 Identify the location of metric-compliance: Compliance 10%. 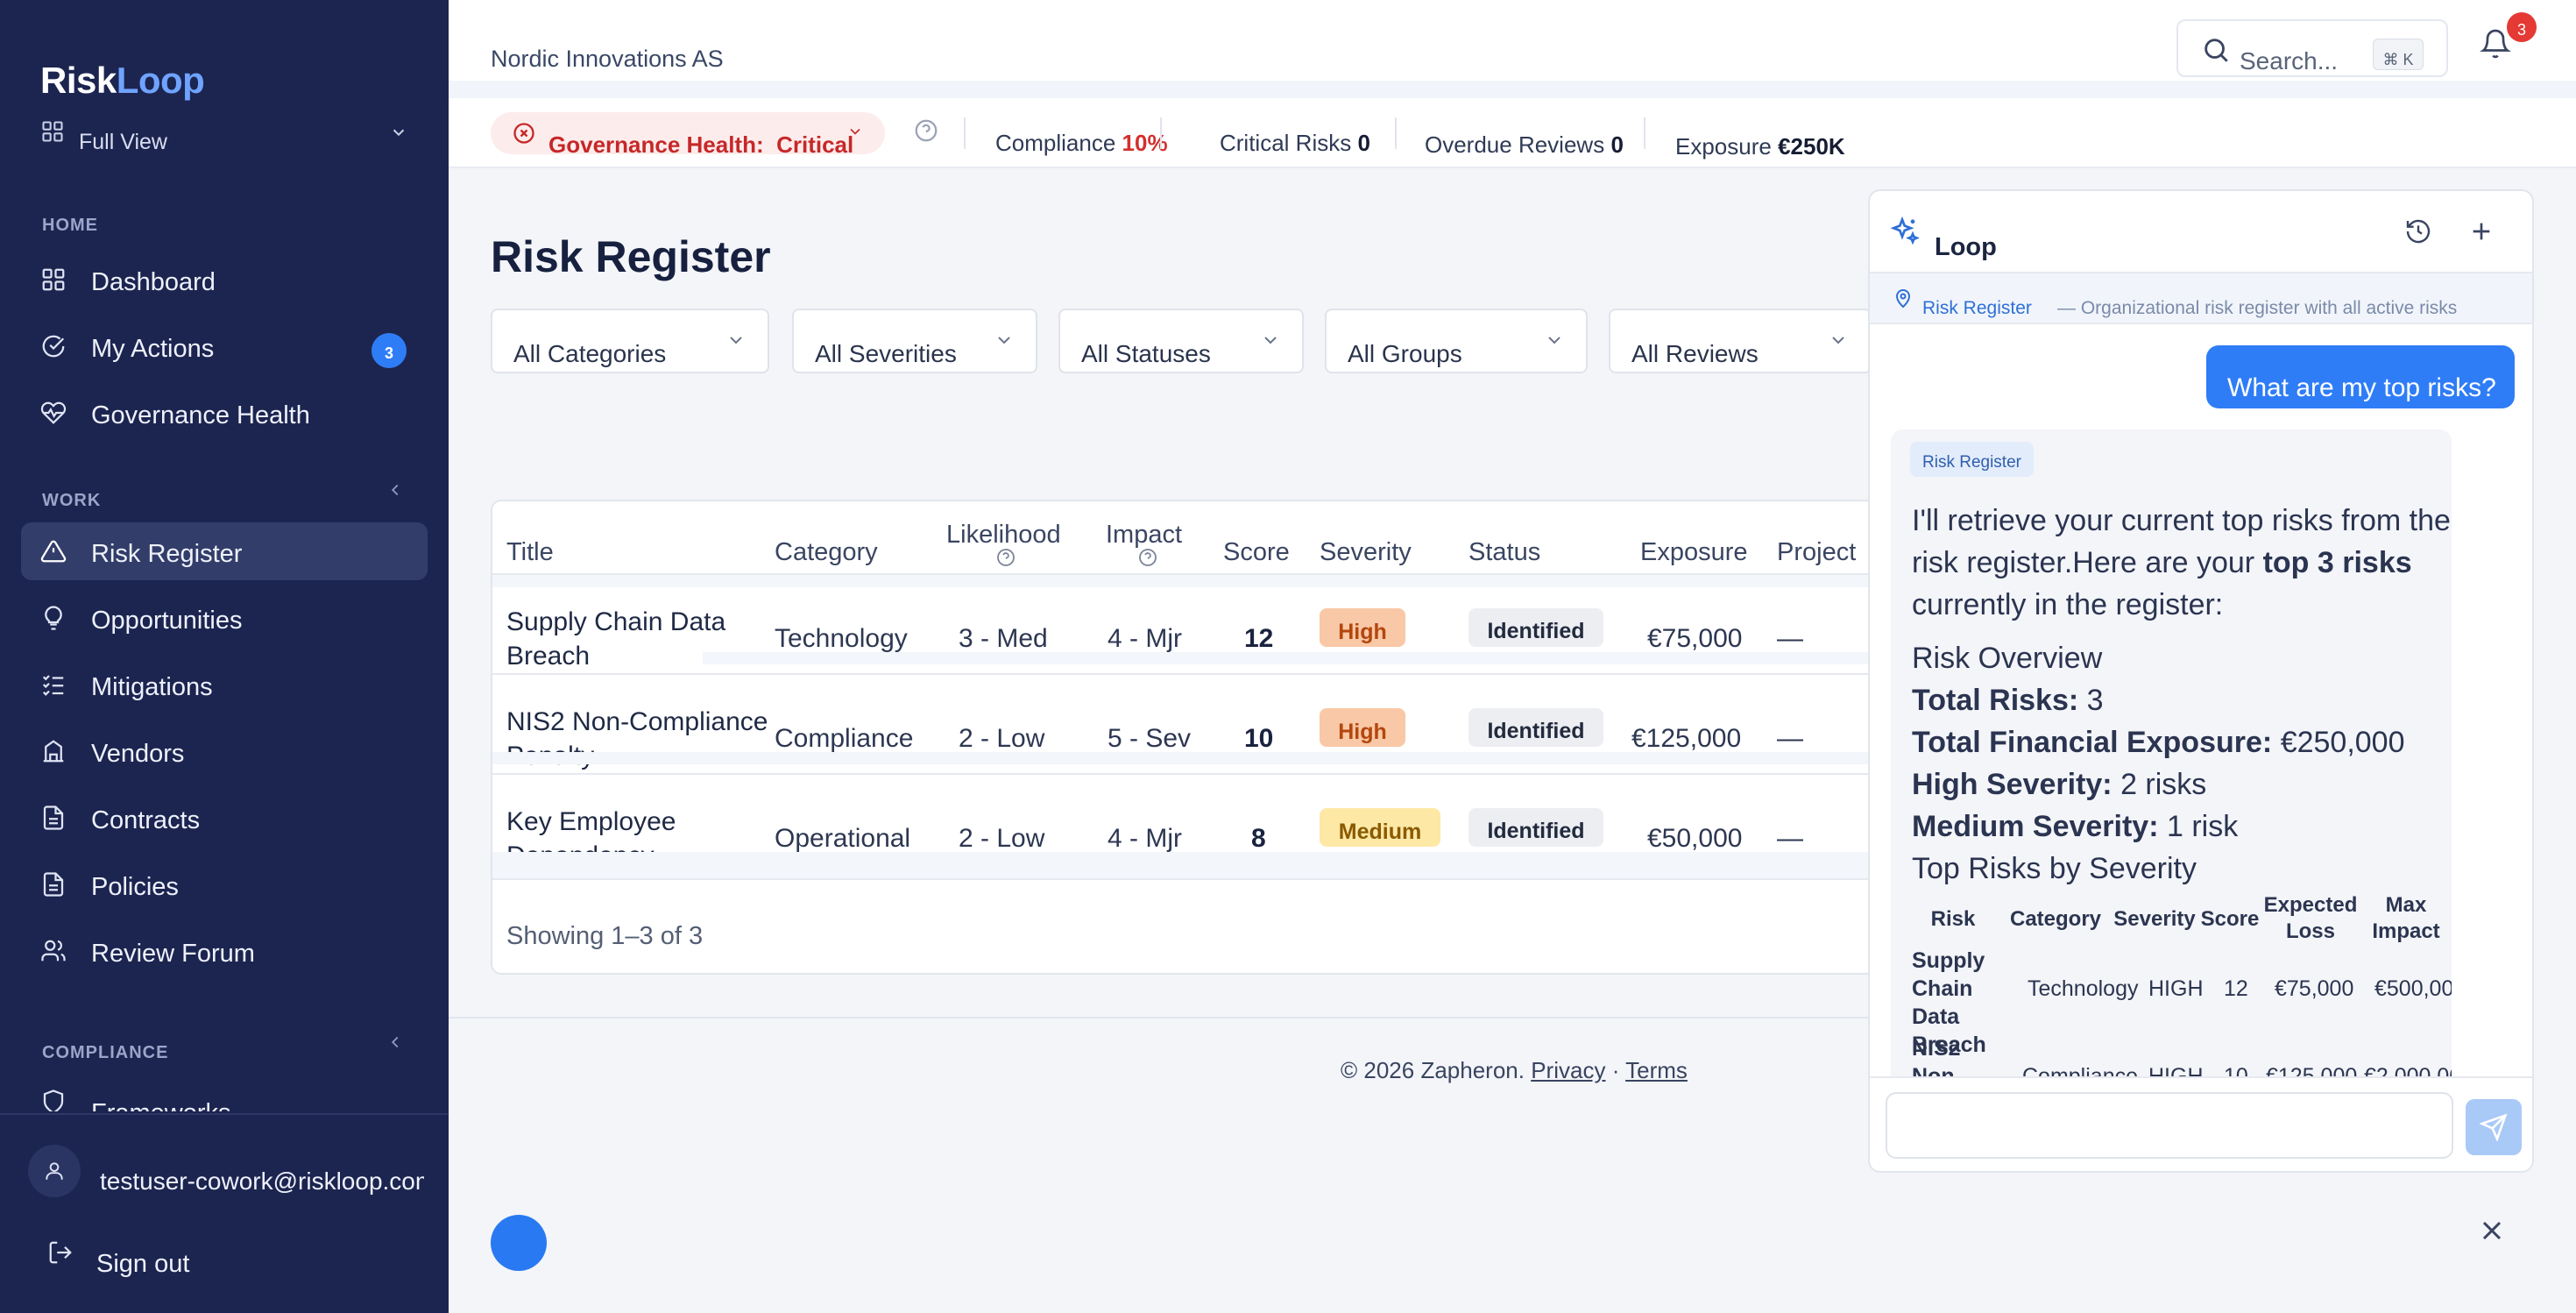
(1081, 143).